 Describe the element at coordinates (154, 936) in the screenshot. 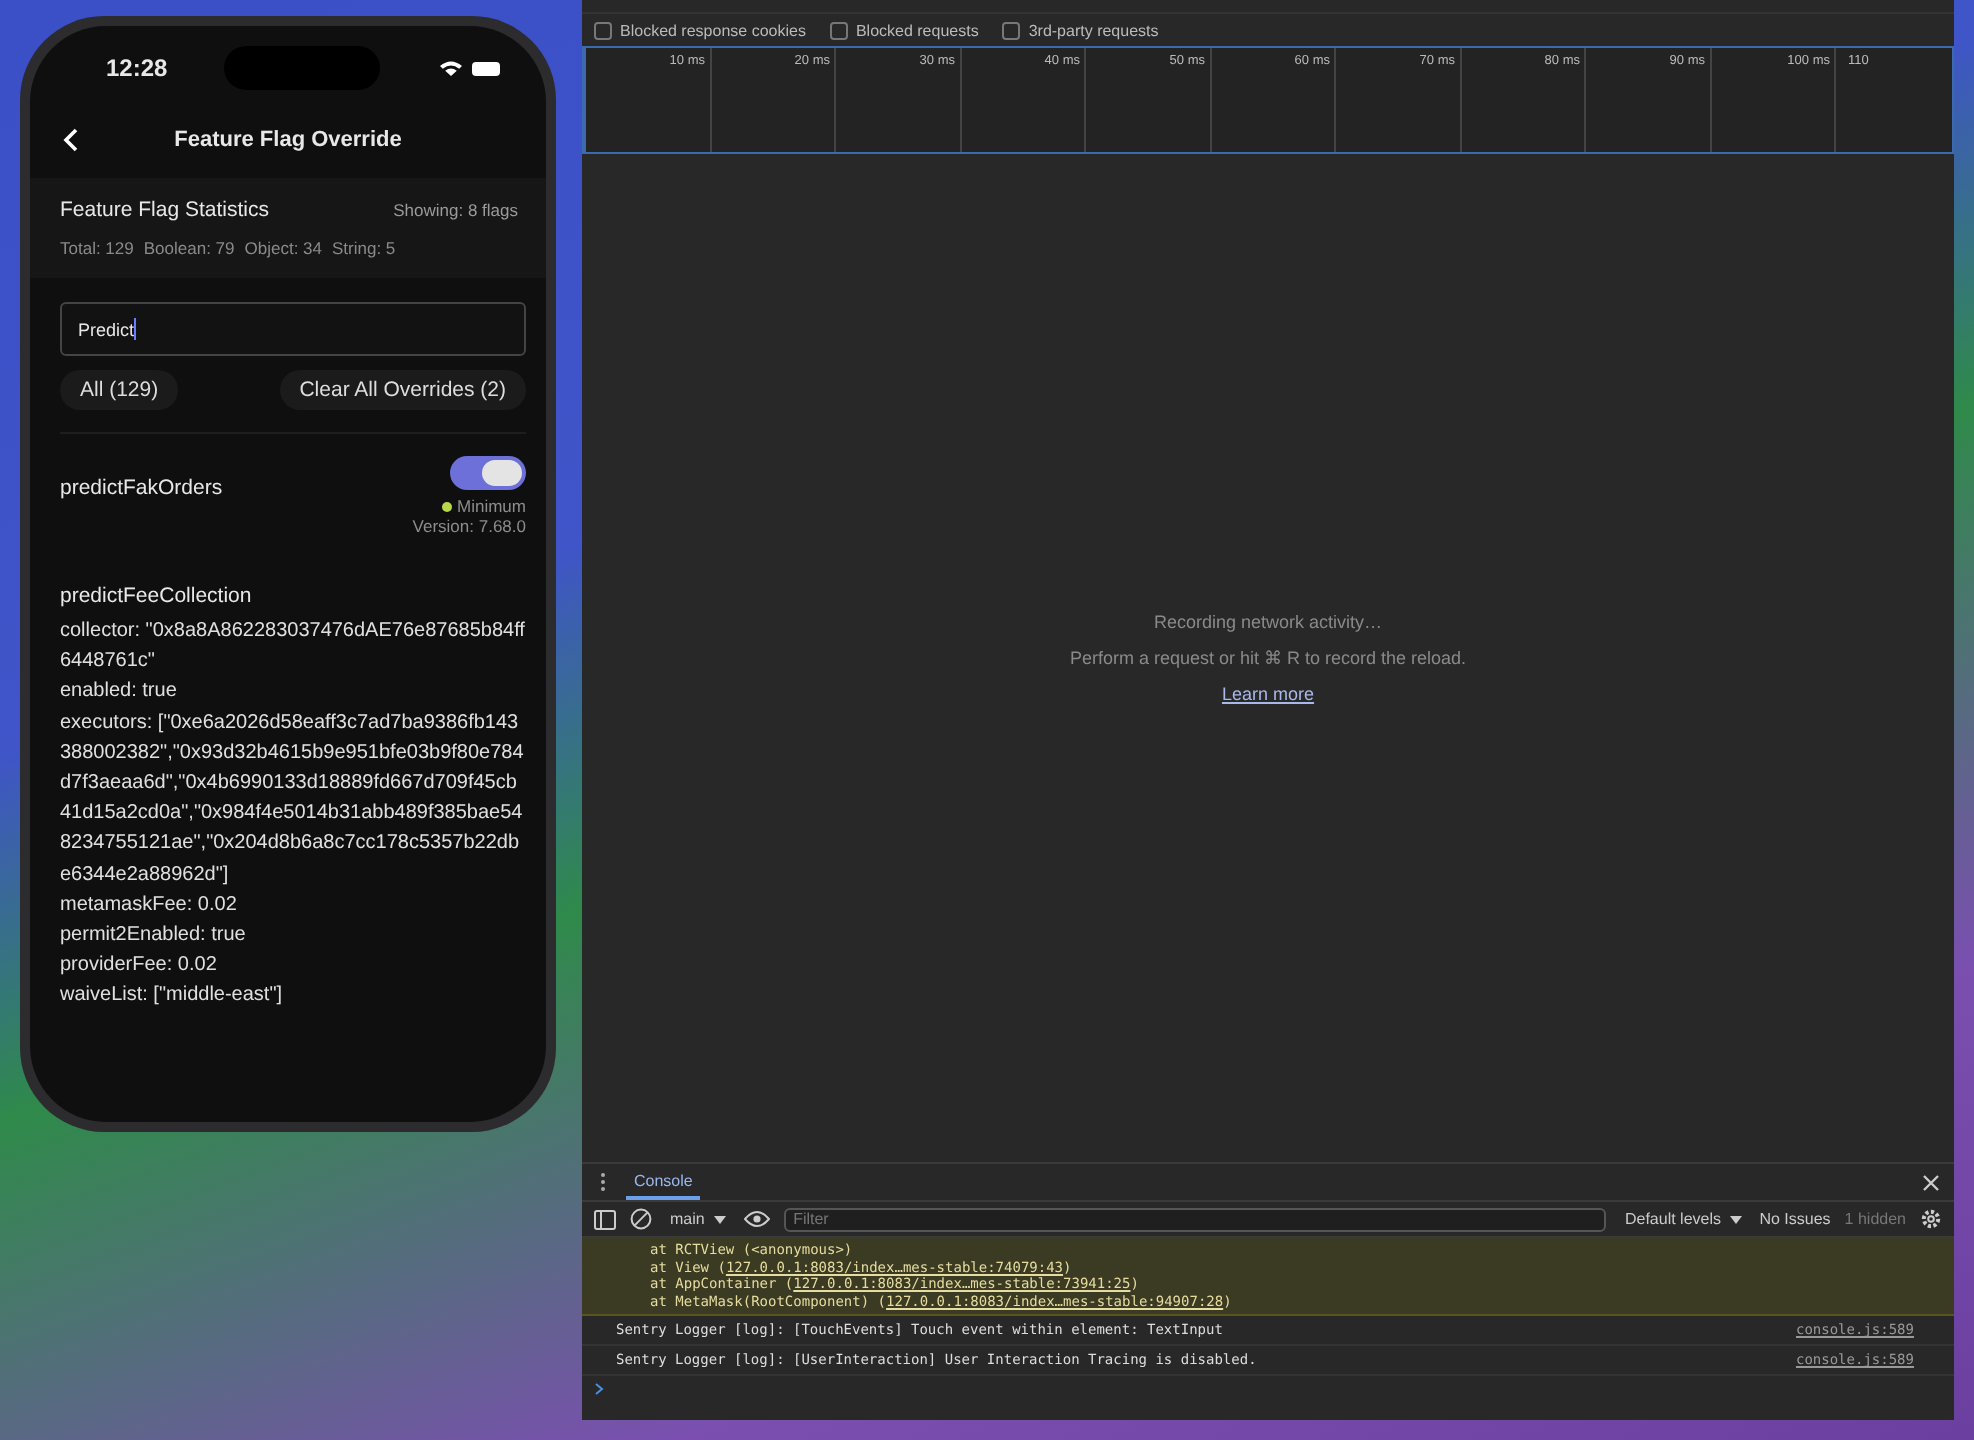

I see `flag-property: permit2Enabled: true` at that location.